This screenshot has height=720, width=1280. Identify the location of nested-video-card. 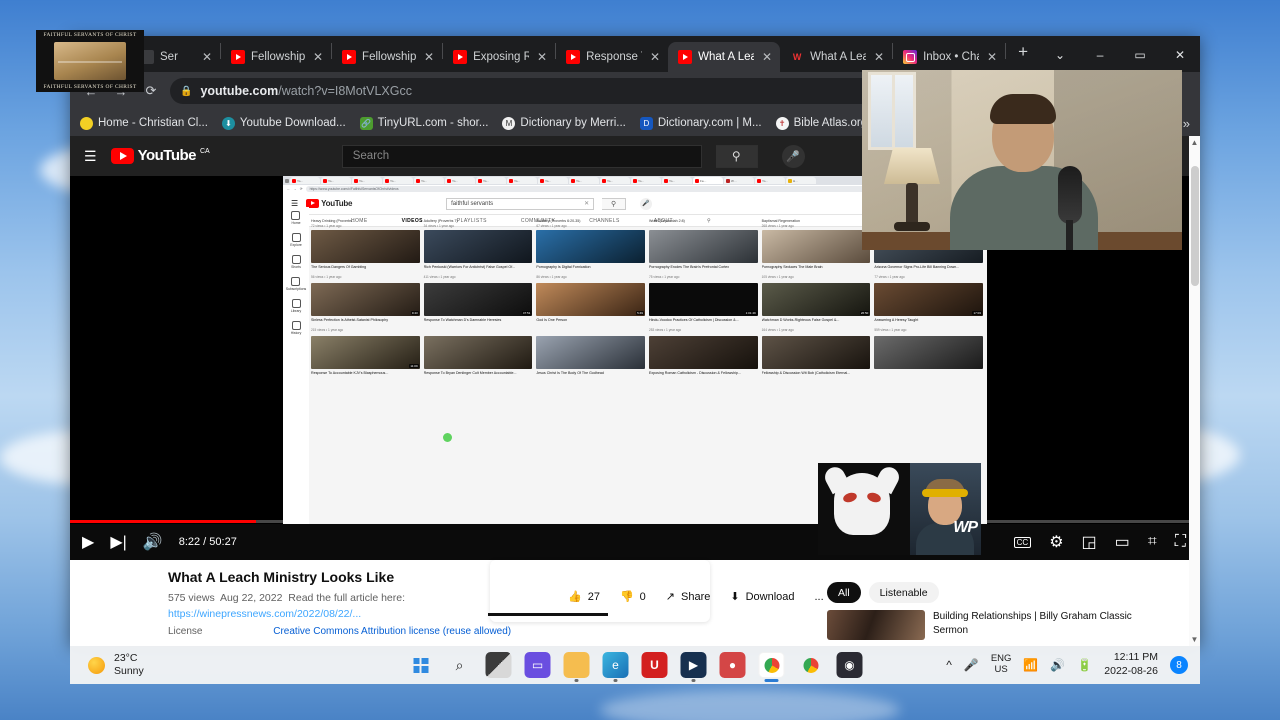
(928, 358).